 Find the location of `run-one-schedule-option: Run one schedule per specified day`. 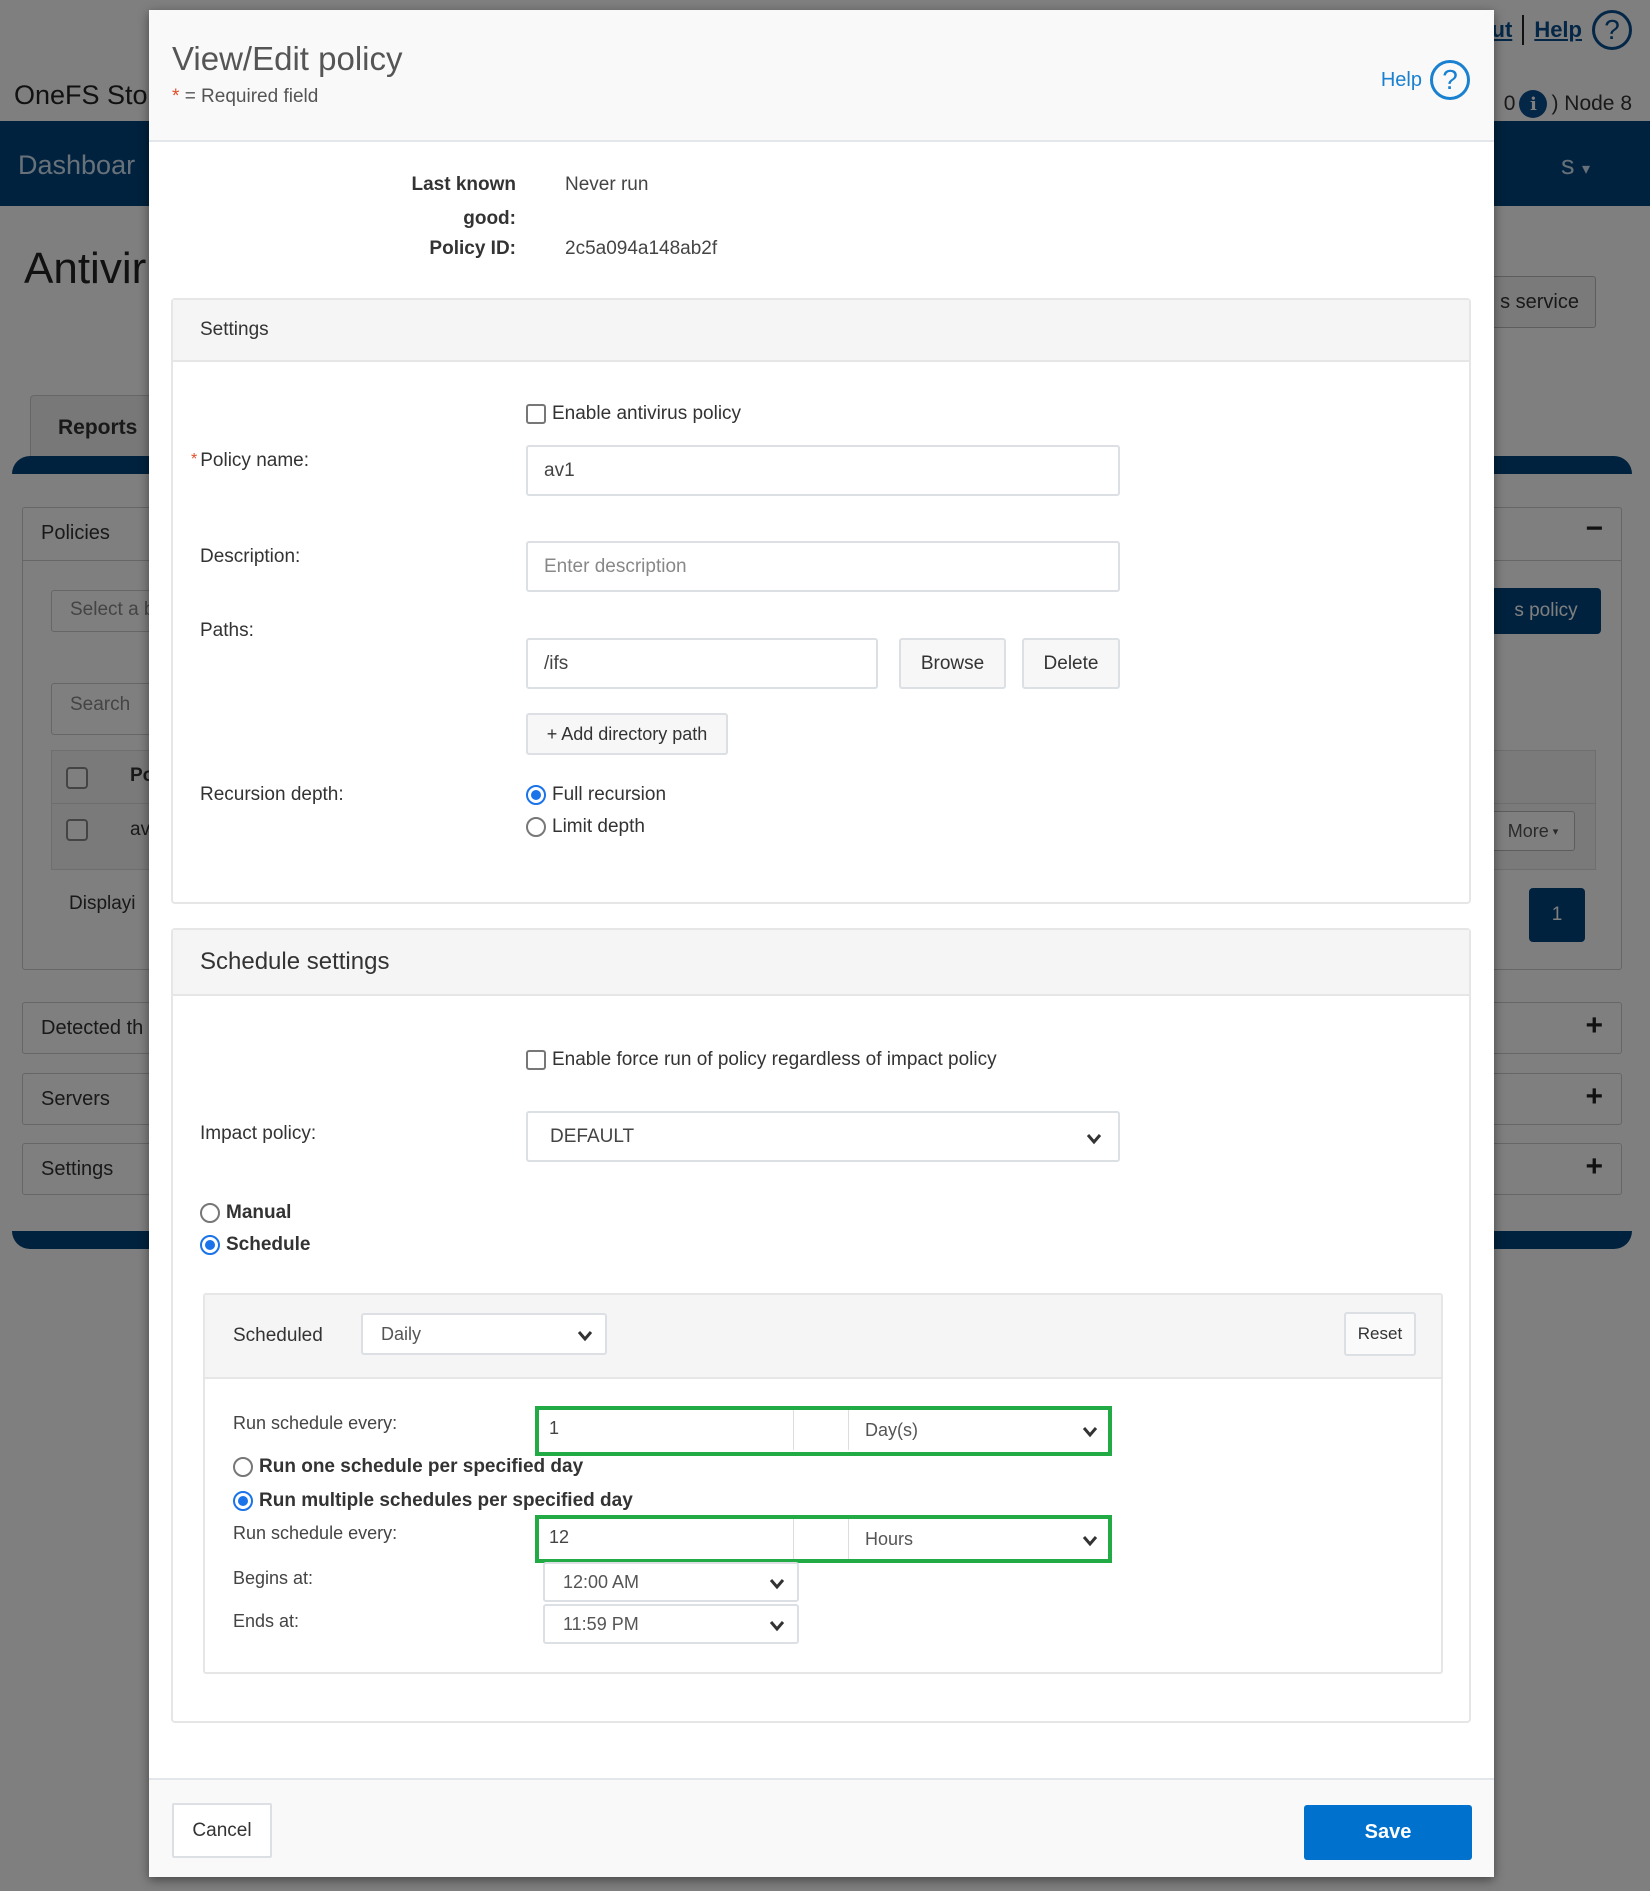

run-one-schedule-option: Run one schedule per specified day is located at coordinates (408, 1467).